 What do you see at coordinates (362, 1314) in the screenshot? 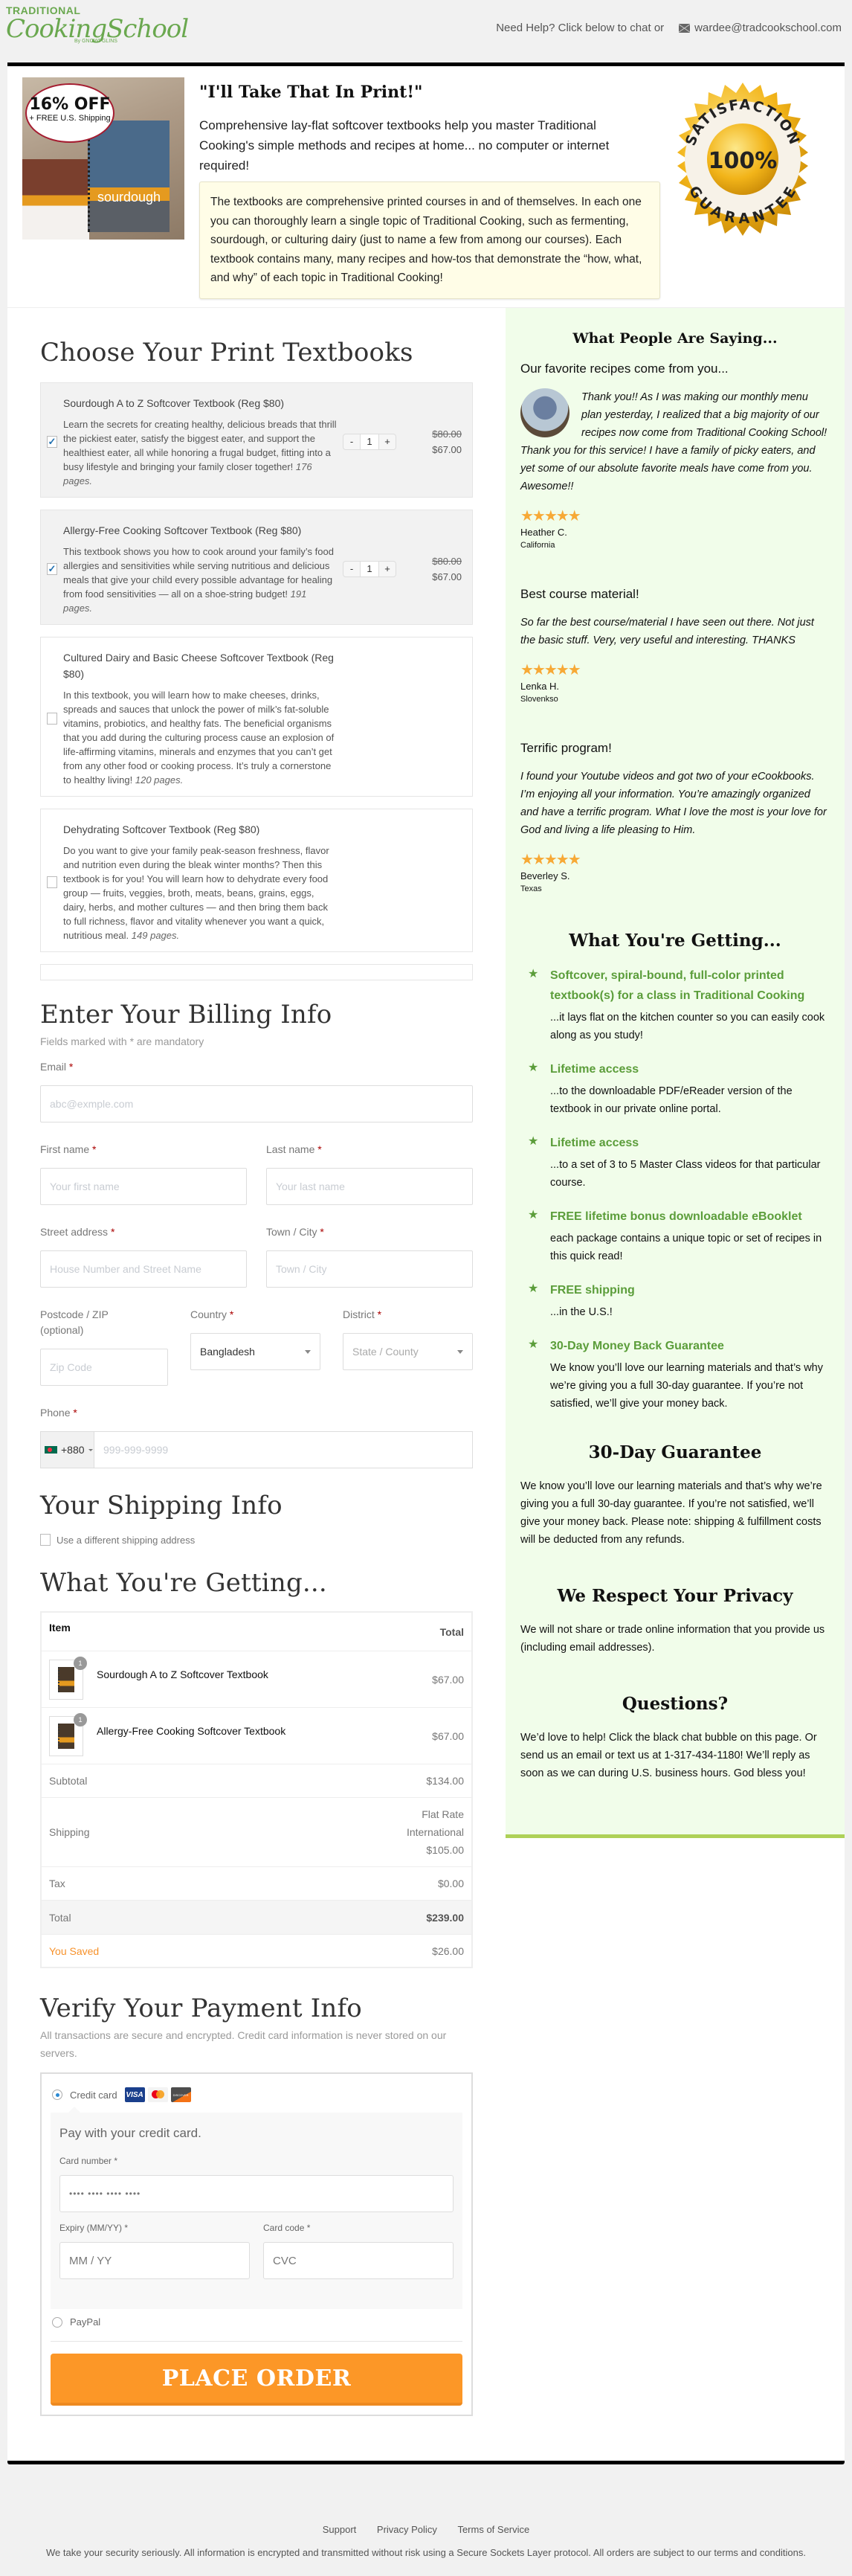
I see `district-label: District *` at bounding box center [362, 1314].